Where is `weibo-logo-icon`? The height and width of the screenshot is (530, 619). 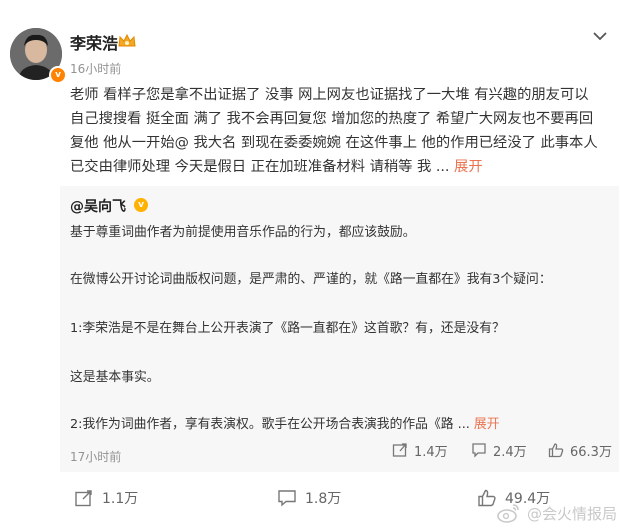 weibo-logo-icon is located at coordinates (508, 513).